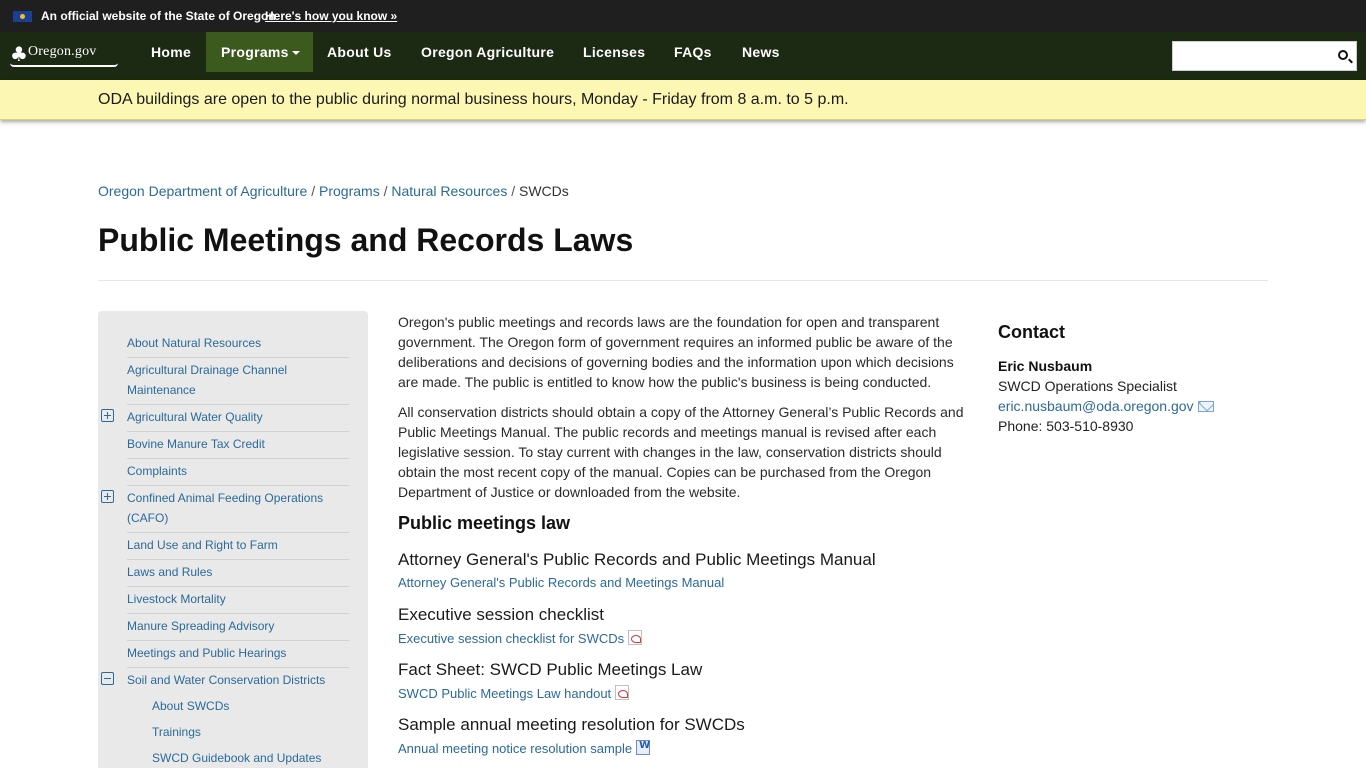 Image resolution: width=1366 pixels, height=768 pixels. I want to click on breadcrumb-programs: Programs, so click(349, 191).